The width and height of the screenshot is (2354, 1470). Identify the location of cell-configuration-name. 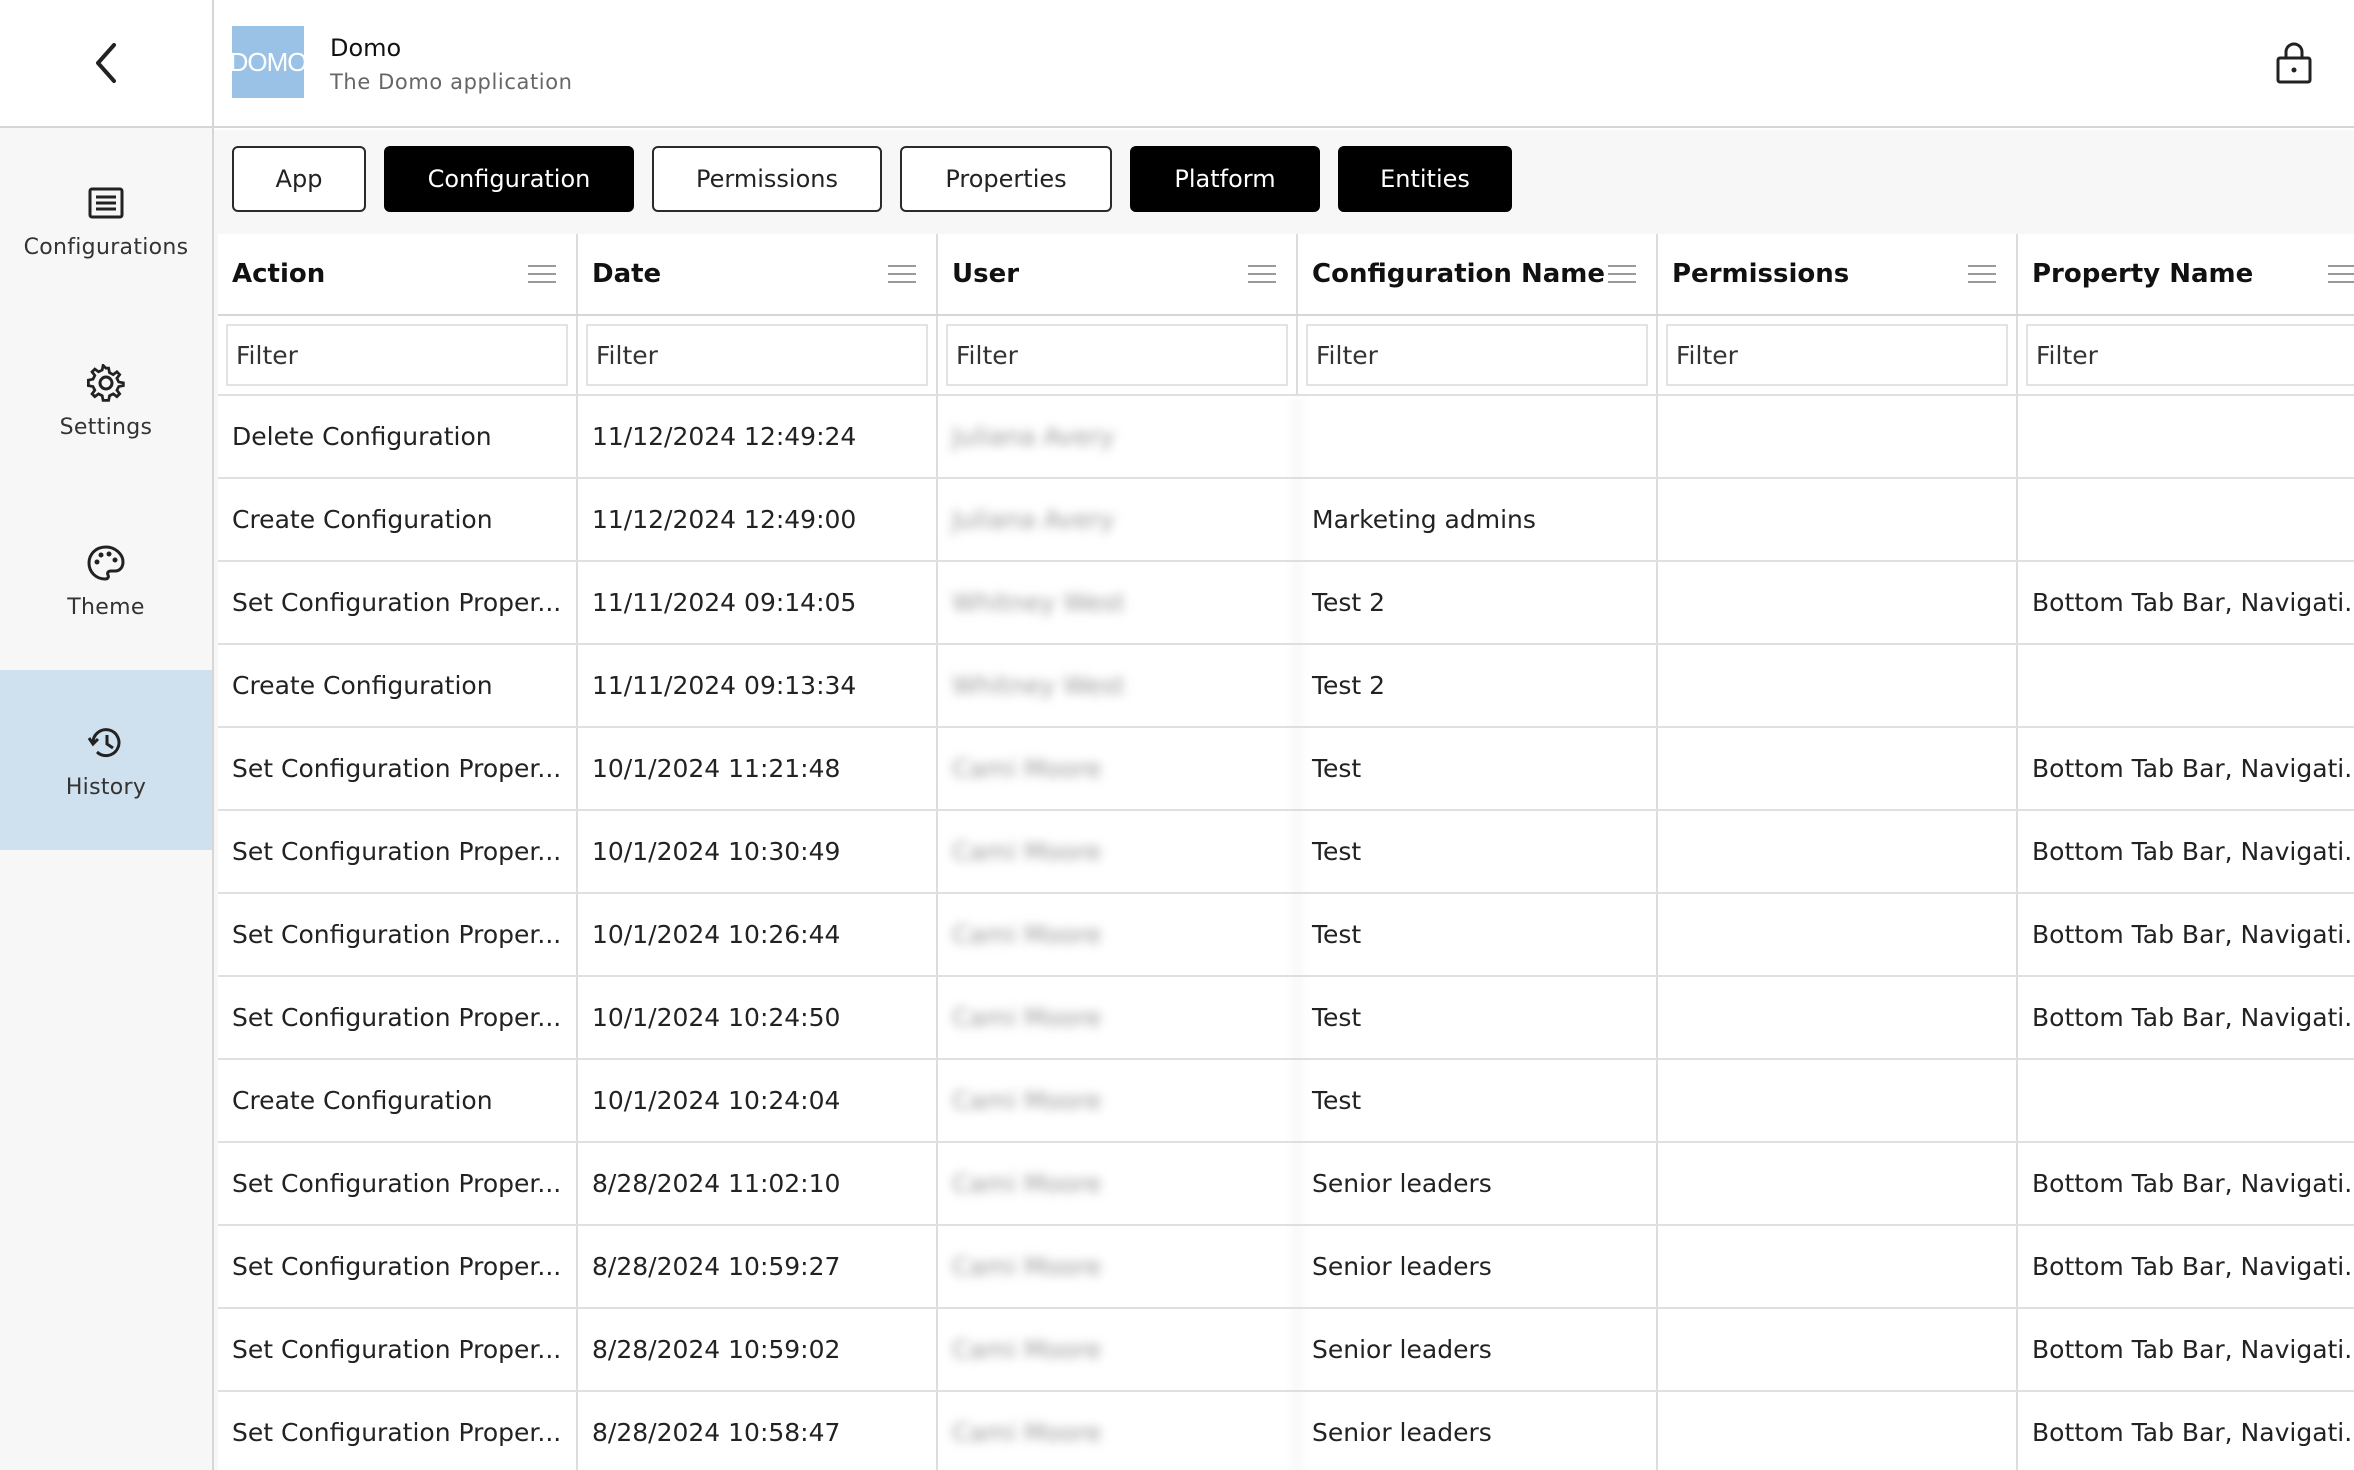
(1478, 436).